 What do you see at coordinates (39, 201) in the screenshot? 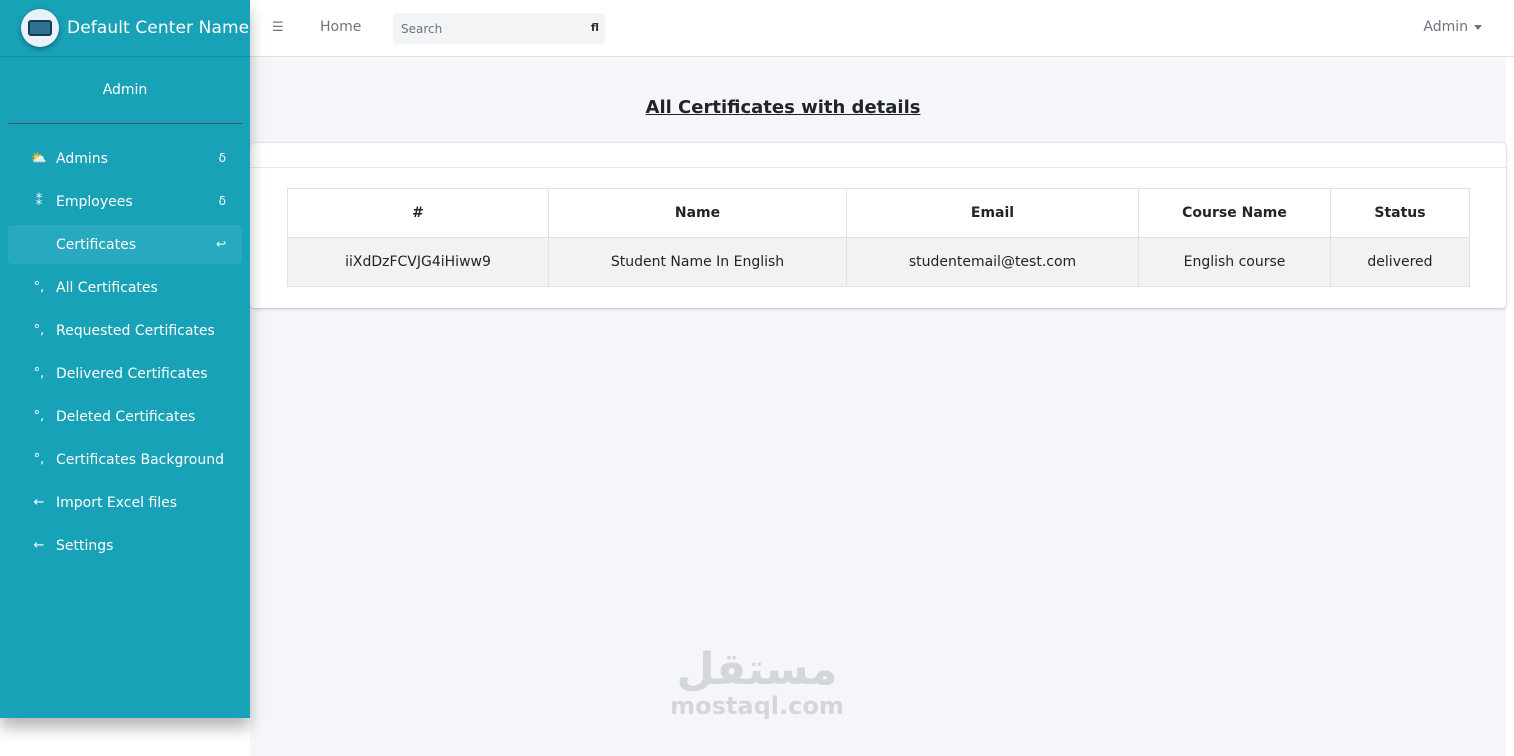
I see `users-icon: ⁑` at bounding box center [39, 201].